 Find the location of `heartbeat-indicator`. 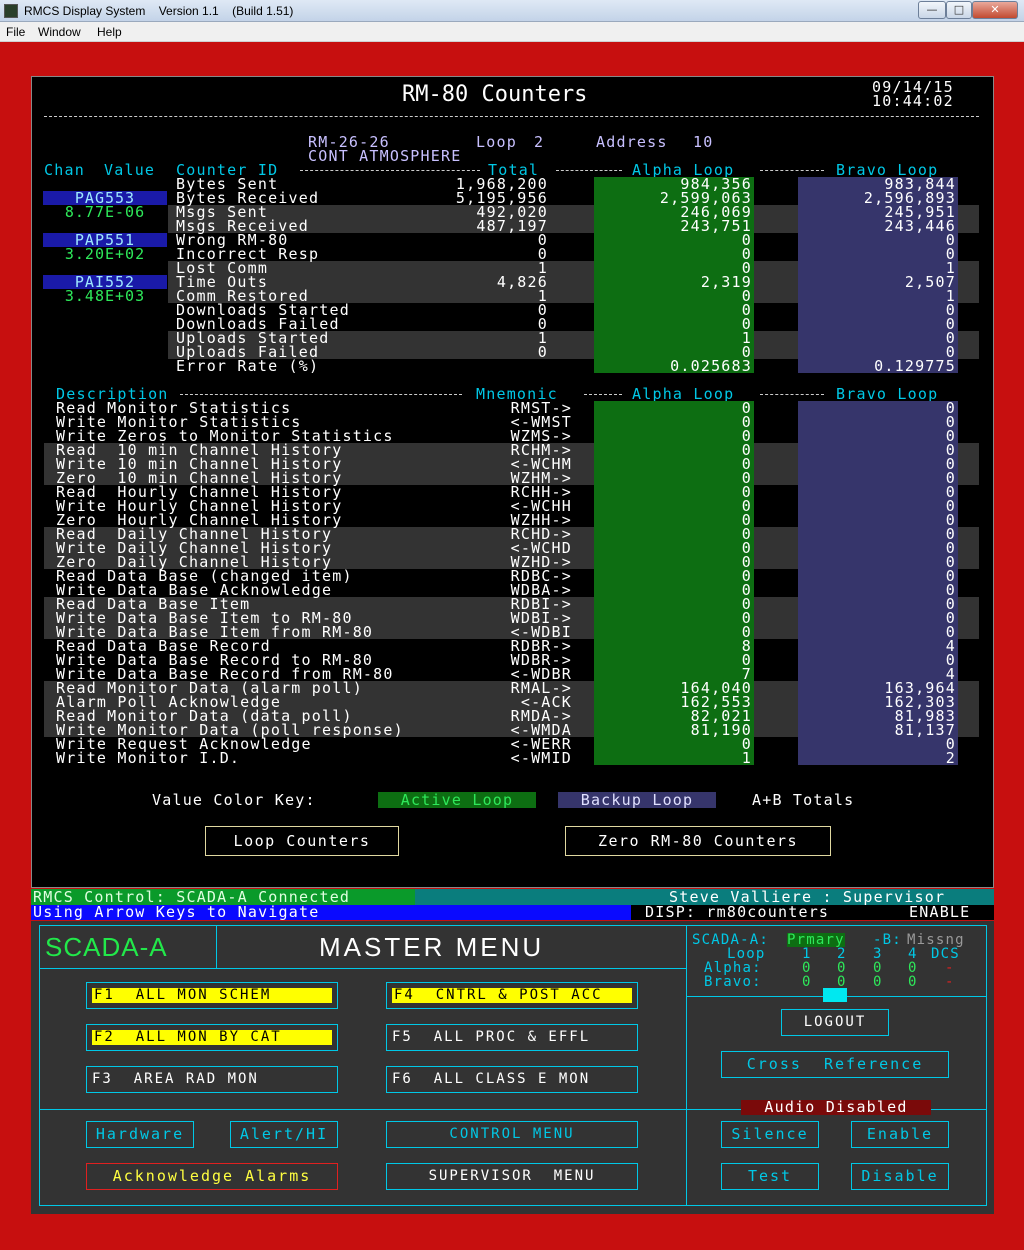

heartbeat-indicator is located at coordinates (835, 995).